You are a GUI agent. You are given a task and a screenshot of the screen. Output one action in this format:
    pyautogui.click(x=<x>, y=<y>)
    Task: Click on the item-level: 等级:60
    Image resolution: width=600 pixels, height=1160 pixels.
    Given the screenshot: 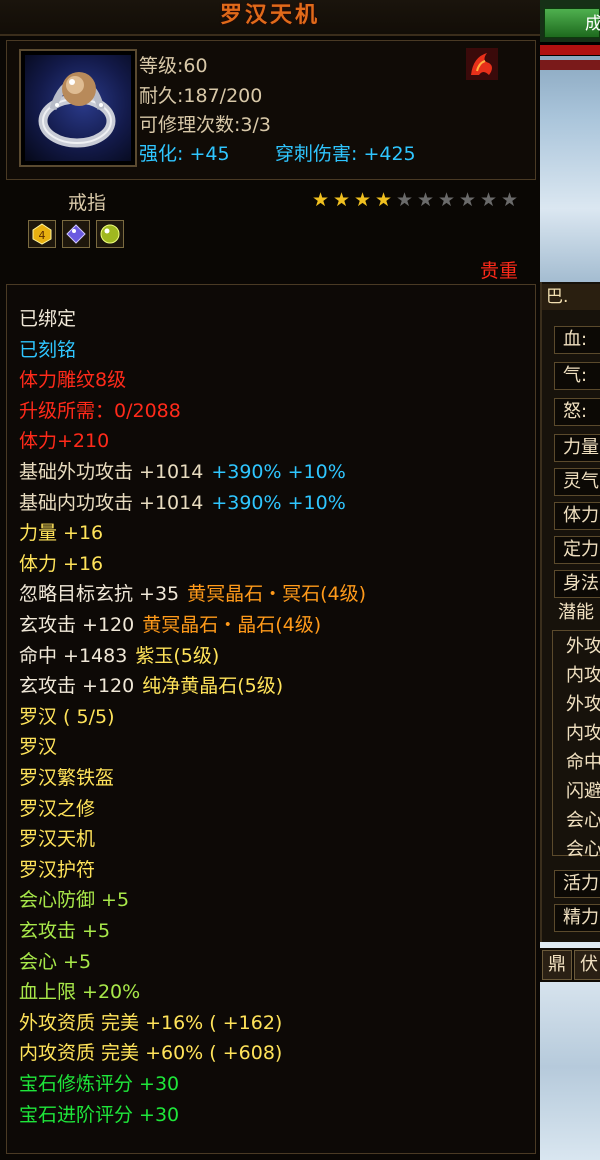 What is the action you would take?
    pyautogui.click(x=173, y=66)
    